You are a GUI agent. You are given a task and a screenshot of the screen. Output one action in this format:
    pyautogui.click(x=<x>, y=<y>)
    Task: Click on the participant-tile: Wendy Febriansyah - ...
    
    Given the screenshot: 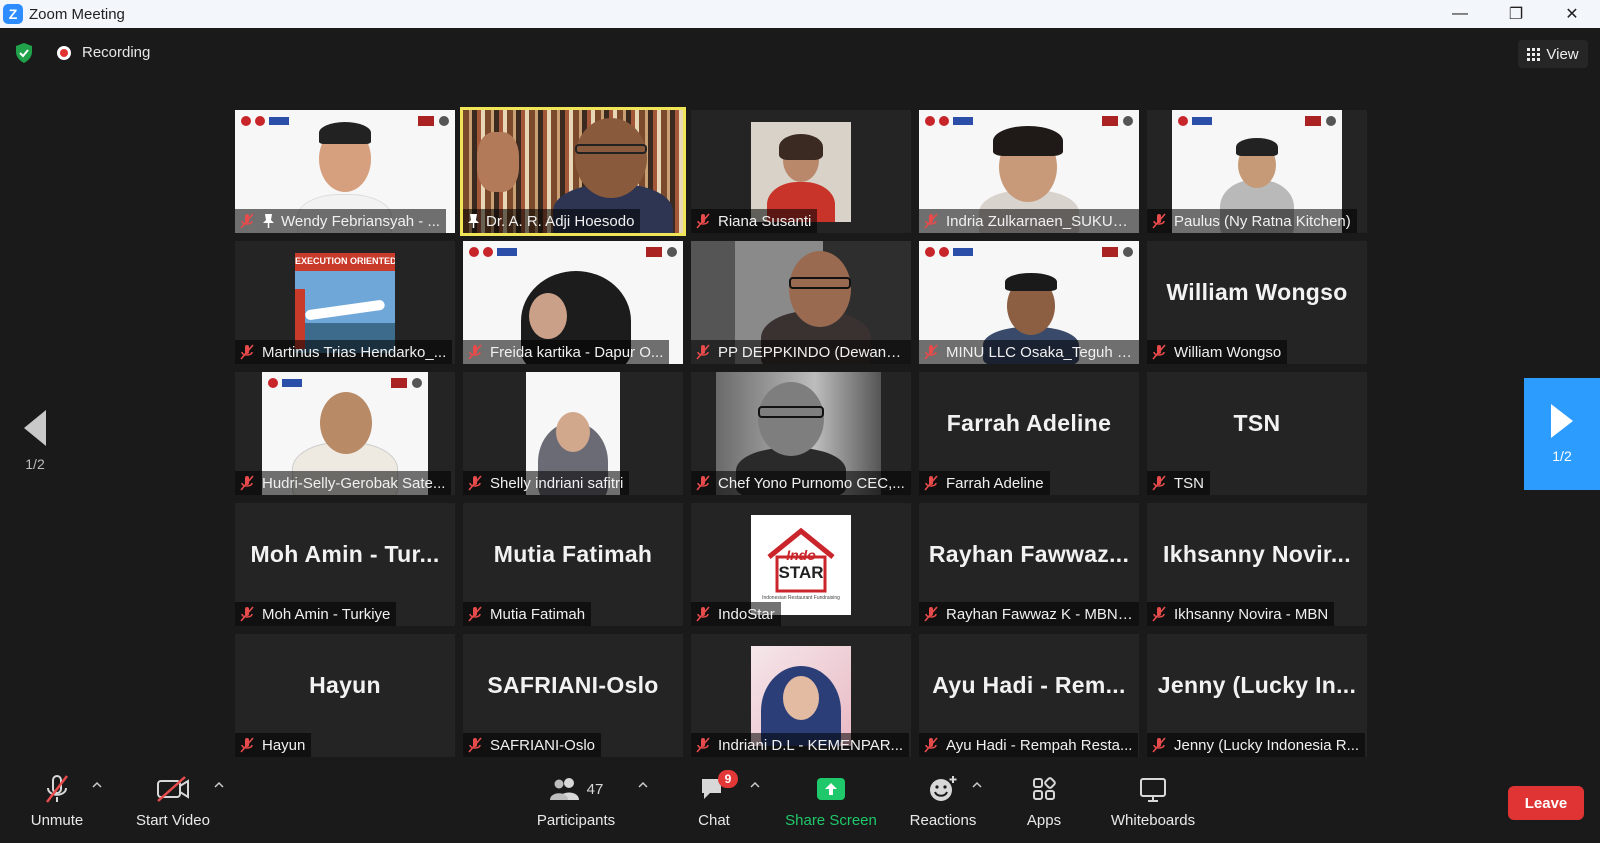 What is the action you would take?
    pyautogui.click(x=345, y=171)
    